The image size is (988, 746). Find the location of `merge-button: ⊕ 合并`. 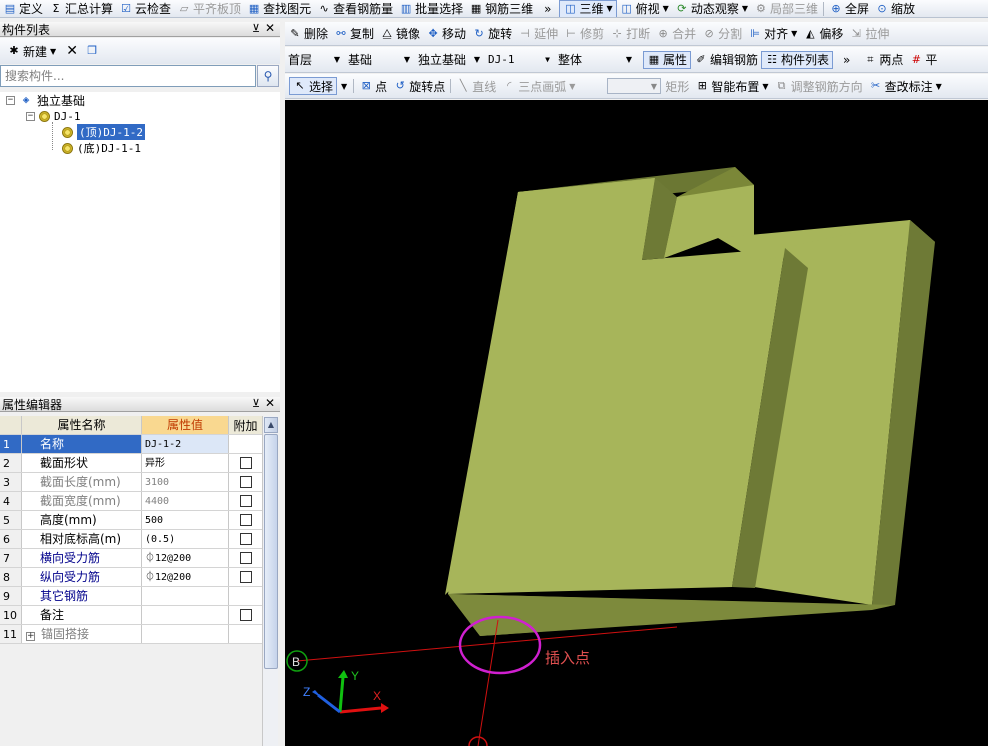

merge-button: ⊕ 合并 is located at coordinates (676, 34).